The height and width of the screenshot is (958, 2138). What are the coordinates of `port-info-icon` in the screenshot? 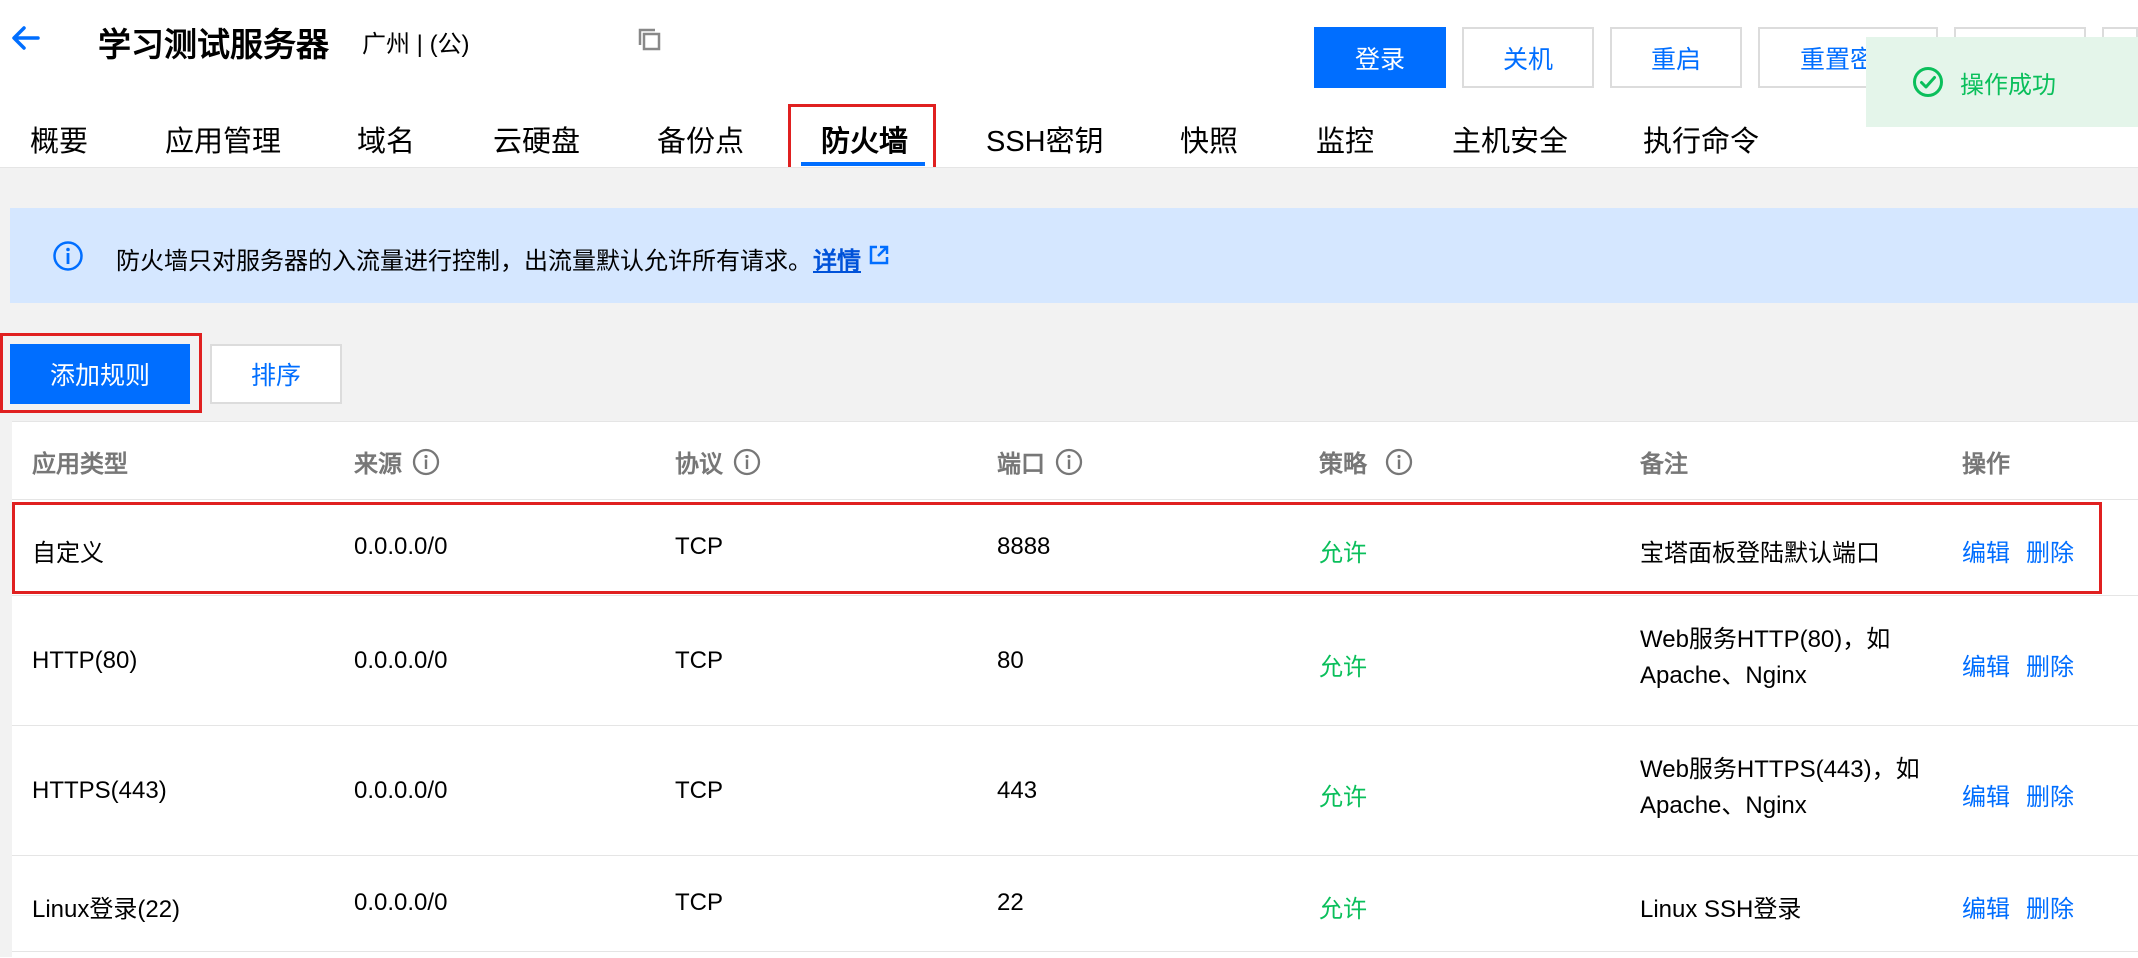 It's located at (1069, 462).